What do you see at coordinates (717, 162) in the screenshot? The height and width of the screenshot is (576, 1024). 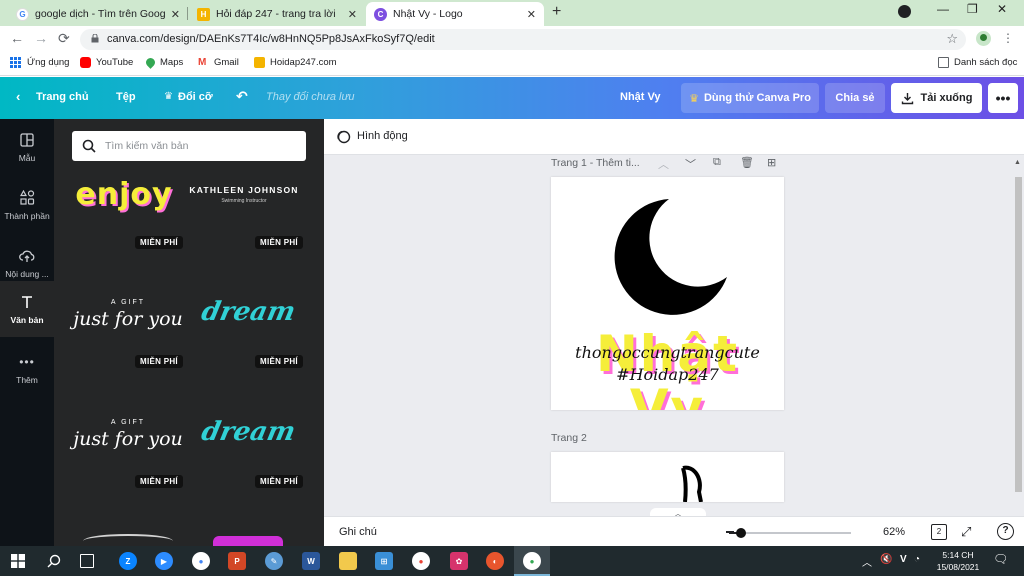 I see `duplicate-page-icon: ⧉` at bounding box center [717, 162].